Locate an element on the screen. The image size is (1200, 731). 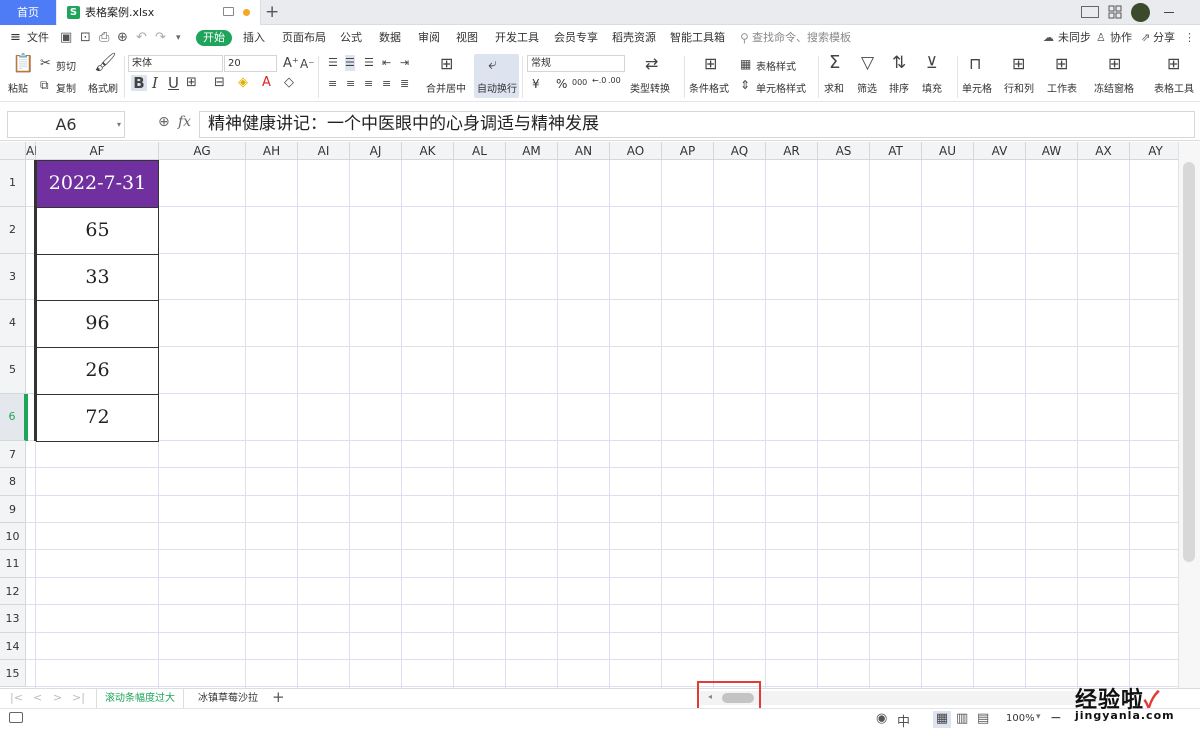
export-icon: ⊡ is located at coordinates (85, 38).